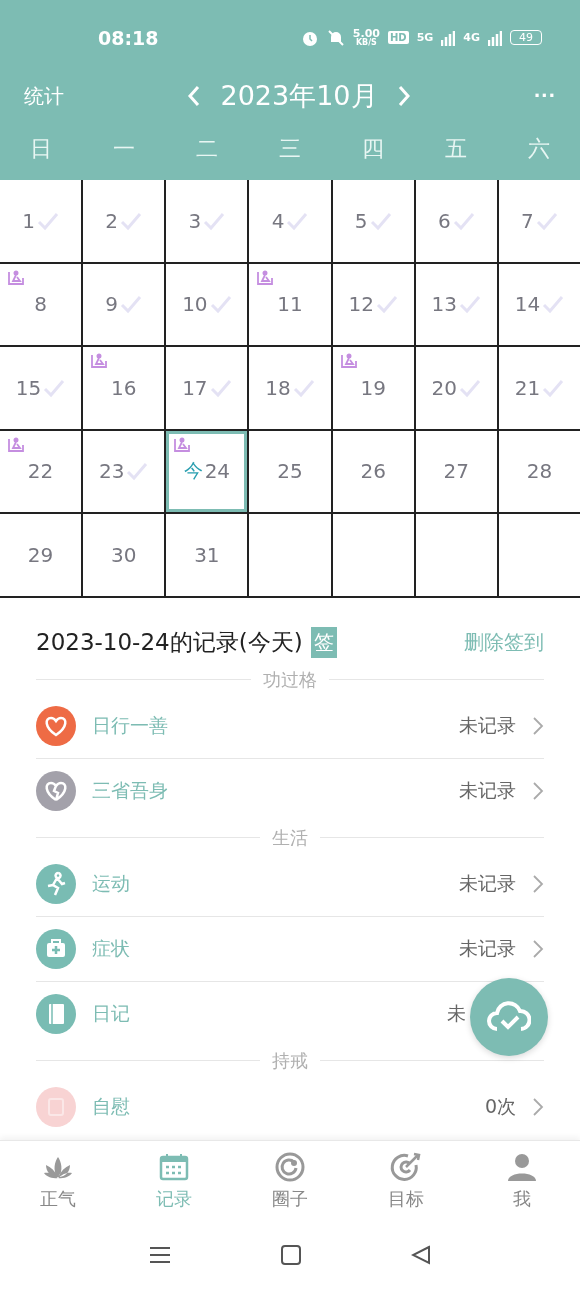  I want to click on weekday-label: 六, so click(538, 148).